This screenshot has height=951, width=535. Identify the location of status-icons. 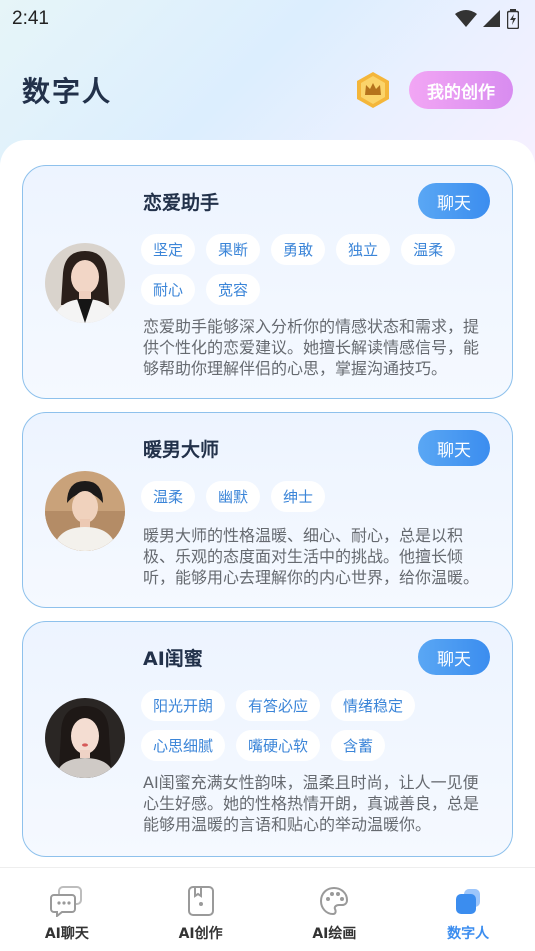
(487, 19).